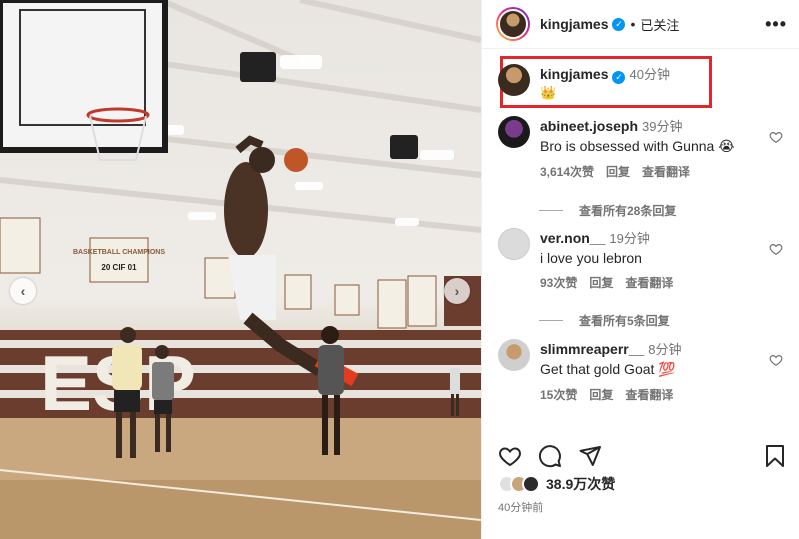 The image size is (799, 539). What do you see at coordinates (664, 349) in the screenshot?
I see `comment-time: 8分钟` at bounding box center [664, 349].